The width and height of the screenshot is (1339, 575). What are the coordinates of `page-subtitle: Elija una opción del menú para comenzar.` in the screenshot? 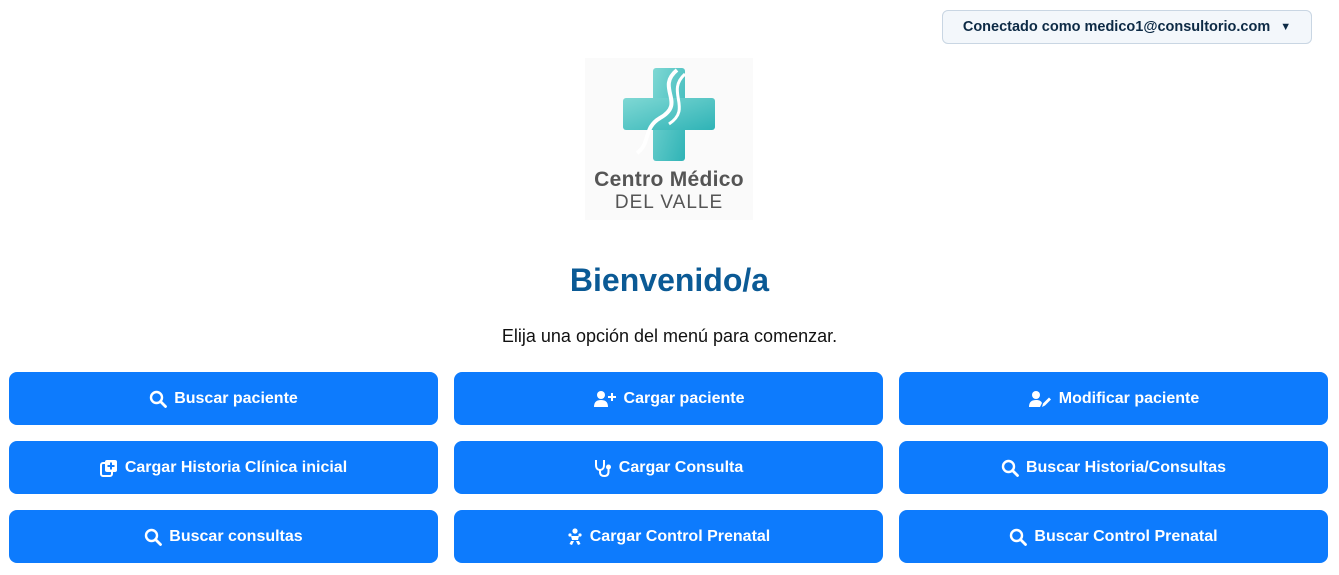 It's located at (669, 336).